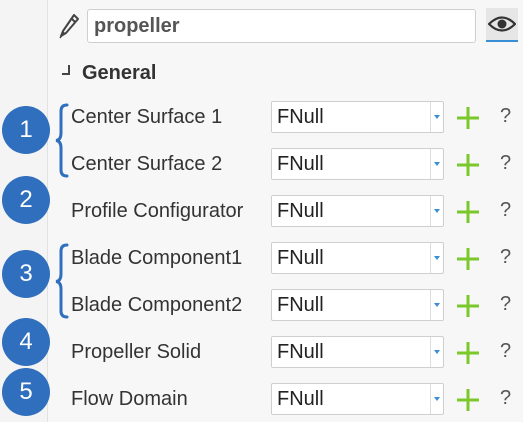 Image resolution: width=523 pixels, height=422 pixels. What do you see at coordinates (147, 117) in the screenshot?
I see `row-label: Center Surface 1` at bounding box center [147, 117].